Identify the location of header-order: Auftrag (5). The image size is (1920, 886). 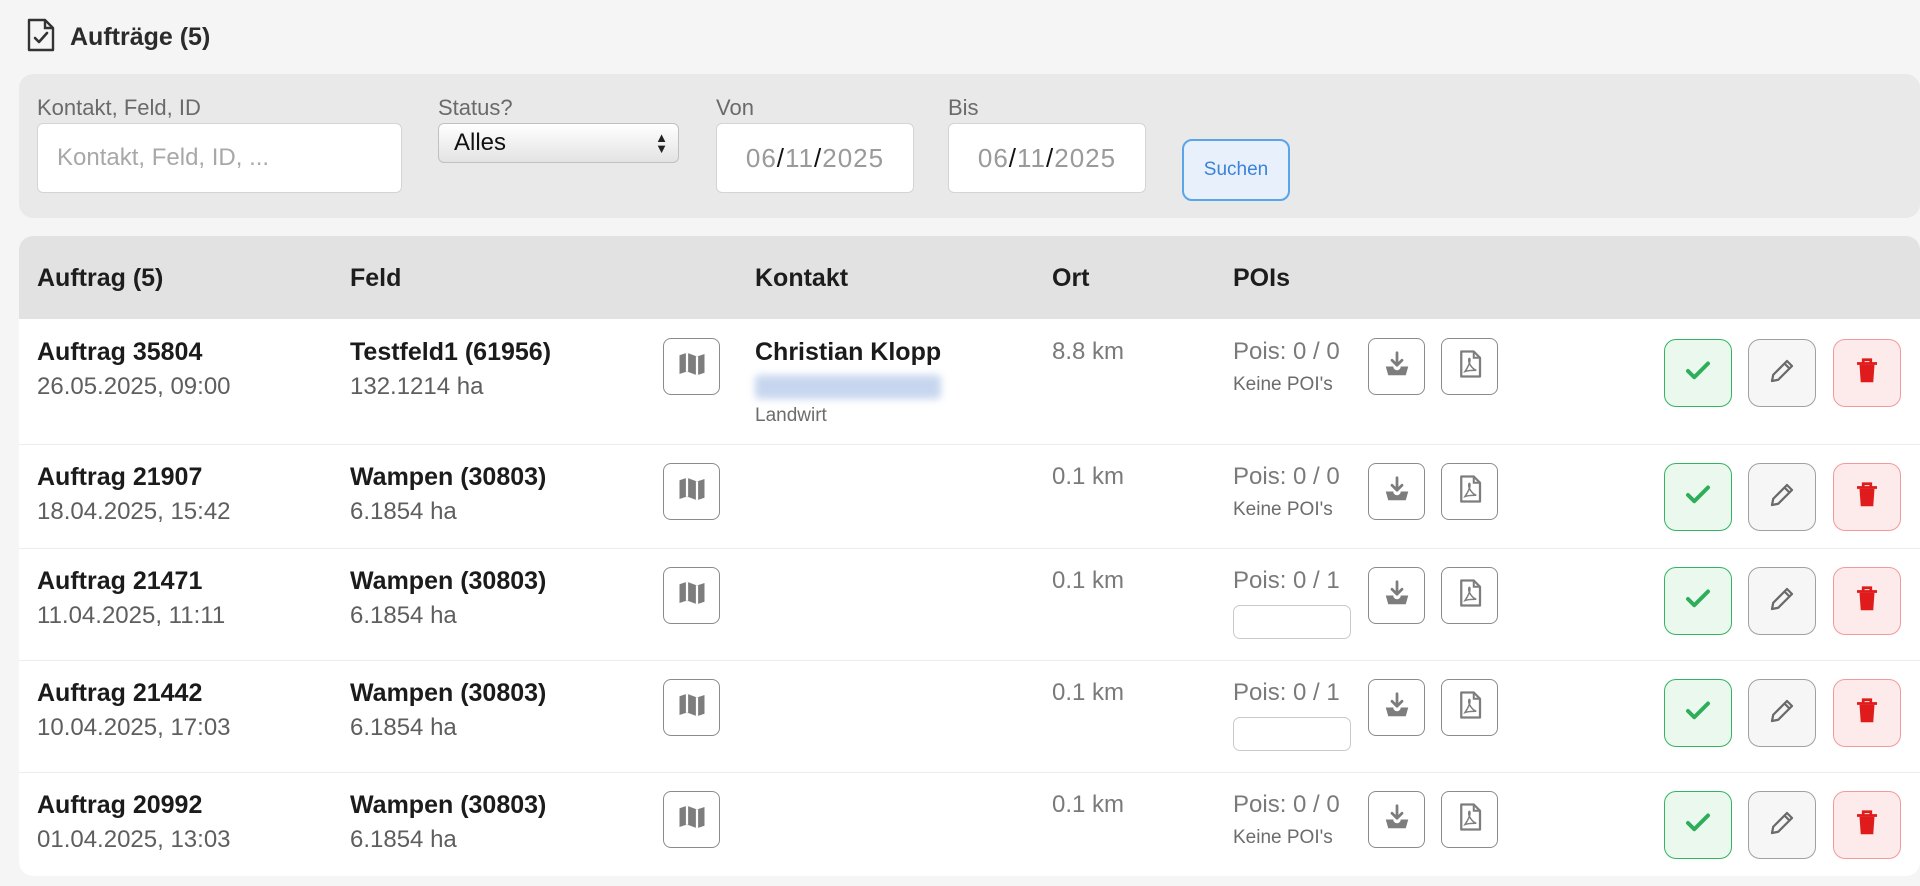
(100, 278).